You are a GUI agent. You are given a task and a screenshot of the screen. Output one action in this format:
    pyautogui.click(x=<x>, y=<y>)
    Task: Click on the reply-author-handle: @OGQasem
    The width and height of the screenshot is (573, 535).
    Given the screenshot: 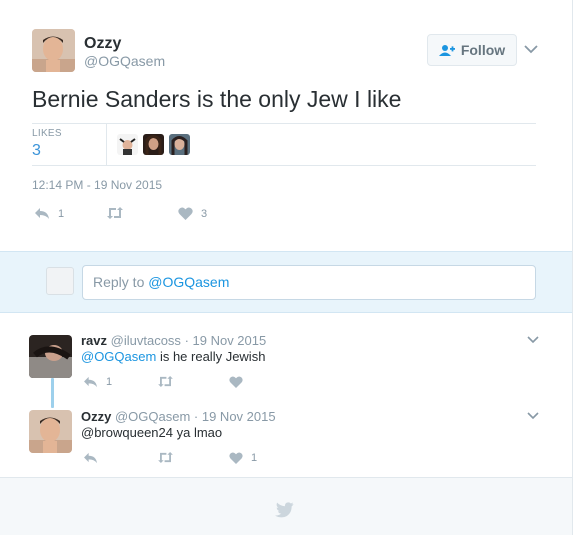 What is the action you would take?
    pyautogui.click(x=152, y=416)
    